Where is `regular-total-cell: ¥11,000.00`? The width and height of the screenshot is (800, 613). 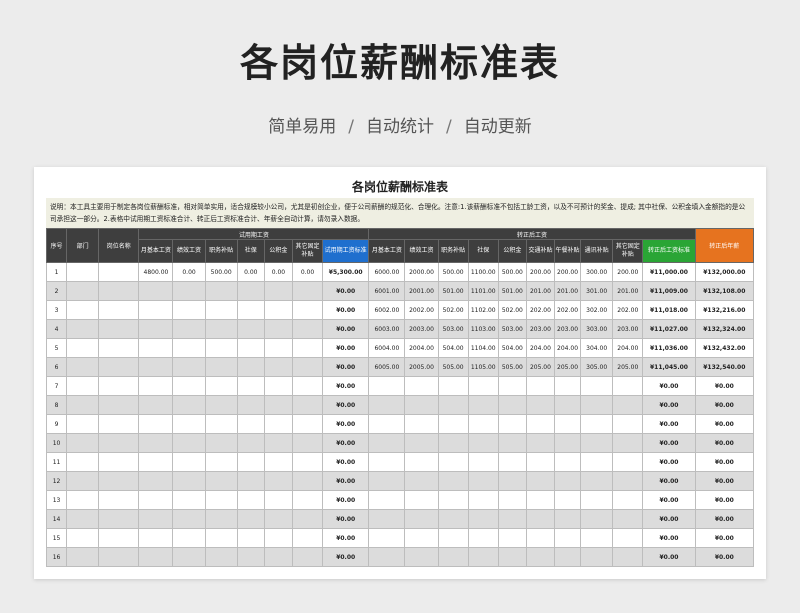
regular-total-cell: ¥11,000.00 is located at coordinates (669, 272).